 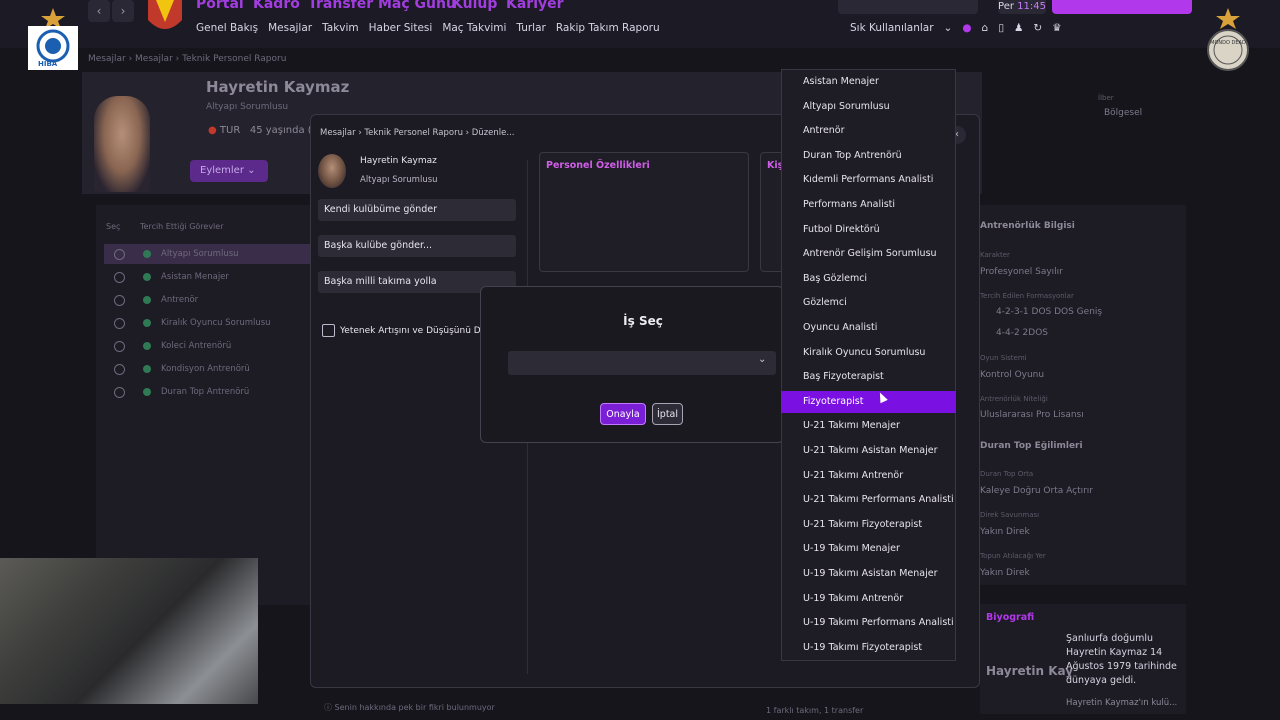 I want to click on dropdown-option: U-21 Takımı Asistan Menajer, so click(x=868, y=451).